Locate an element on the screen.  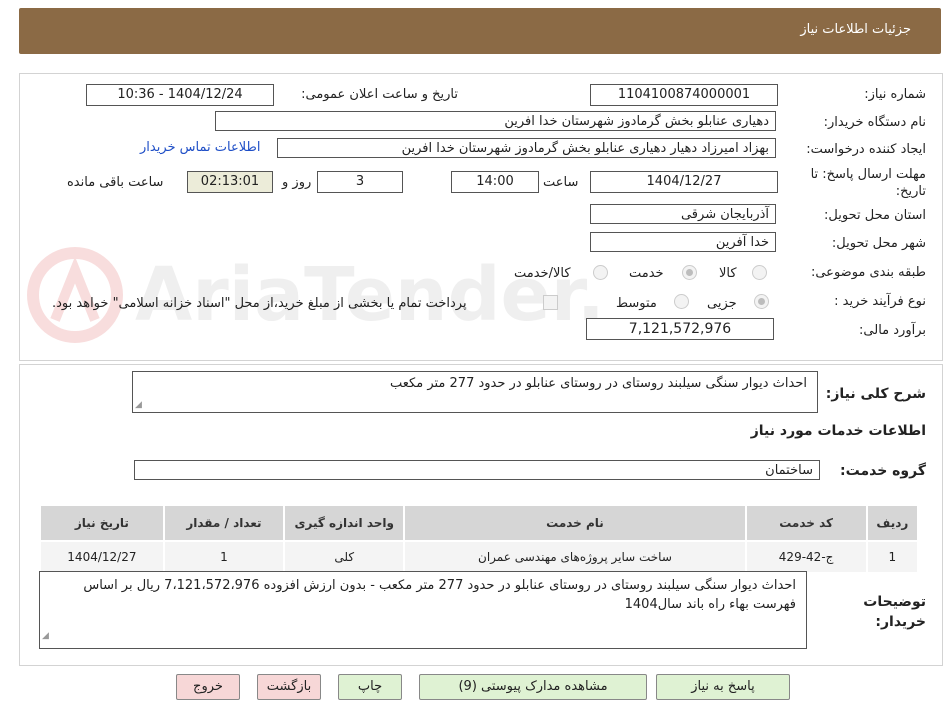
column-header-code: کد خدمت is located at coordinates (806, 523).